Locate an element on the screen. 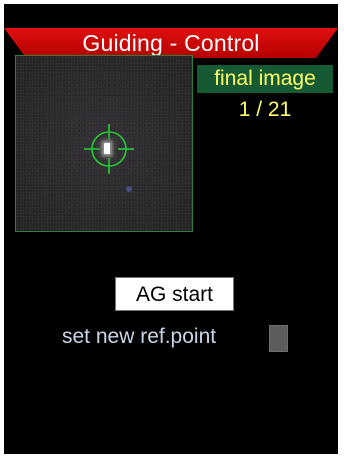 This screenshot has width=344, height=460. frame-counter: 1 / 21 is located at coordinates (265, 109).